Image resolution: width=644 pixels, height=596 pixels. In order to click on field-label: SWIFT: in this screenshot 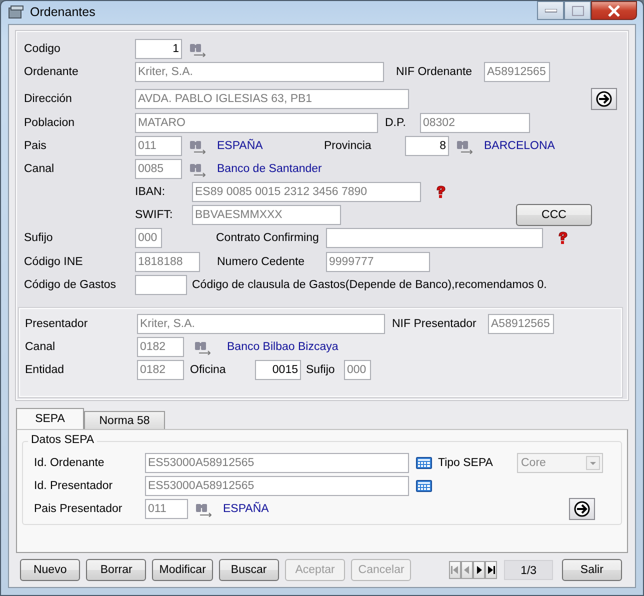, I will do `click(154, 215)`.